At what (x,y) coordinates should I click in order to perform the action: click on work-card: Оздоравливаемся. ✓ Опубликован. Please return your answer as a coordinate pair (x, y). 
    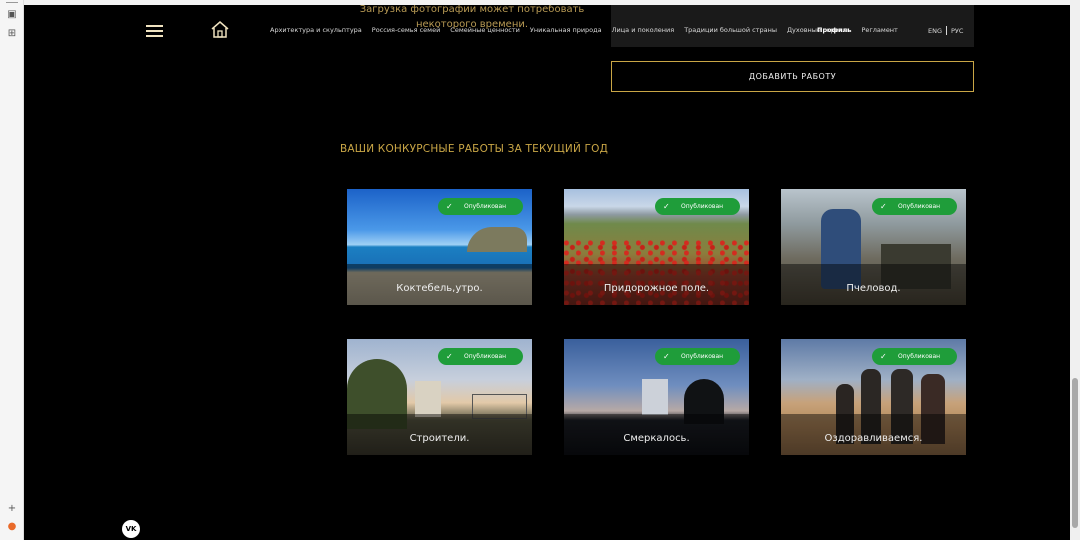
    Looking at the image, I should click on (873, 397).